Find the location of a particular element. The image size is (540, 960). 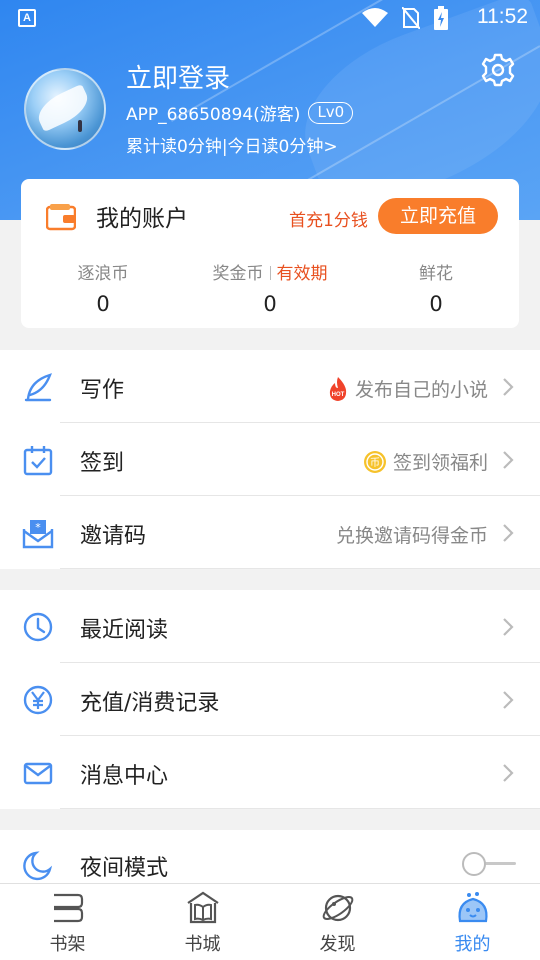

yen-circle-icon is located at coordinates (38, 700).